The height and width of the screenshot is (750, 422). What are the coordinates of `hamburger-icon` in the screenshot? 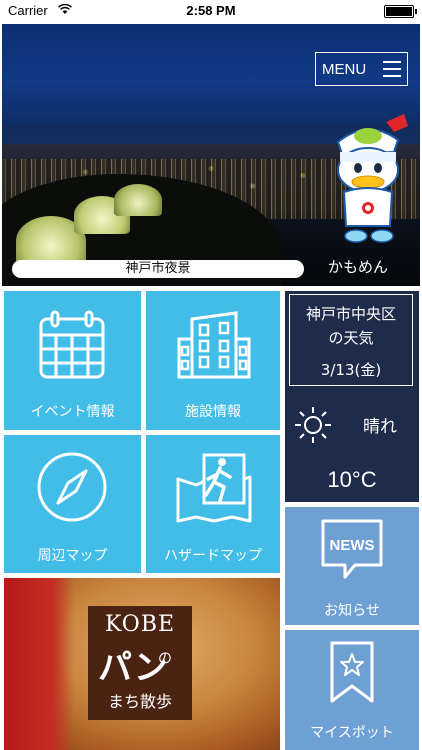 It's located at (392, 69).